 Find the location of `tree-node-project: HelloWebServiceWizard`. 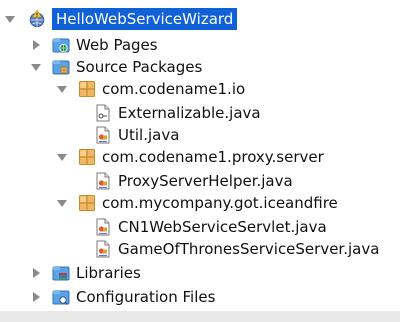

tree-node-project: HelloWebServiceWizard is located at coordinates (121, 19).